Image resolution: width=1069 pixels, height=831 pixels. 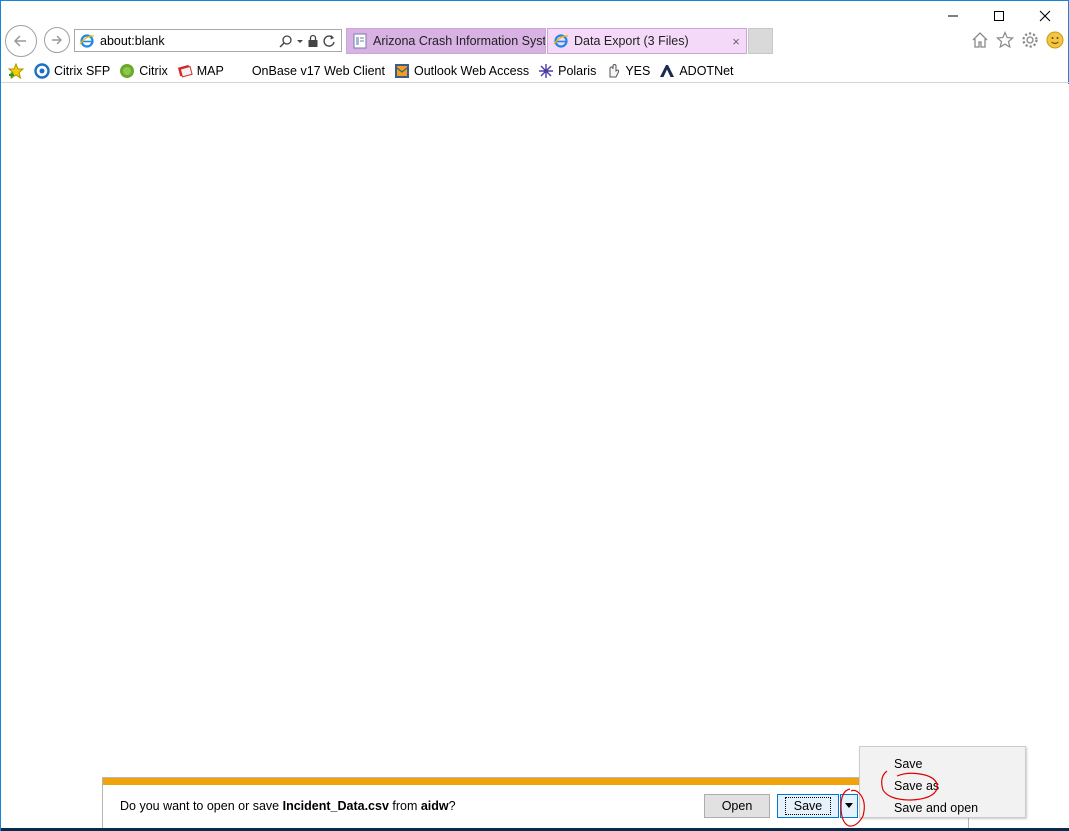 What do you see at coordinates (210, 70) in the screenshot?
I see `favorite-label: MAP` at bounding box center [210, 70].